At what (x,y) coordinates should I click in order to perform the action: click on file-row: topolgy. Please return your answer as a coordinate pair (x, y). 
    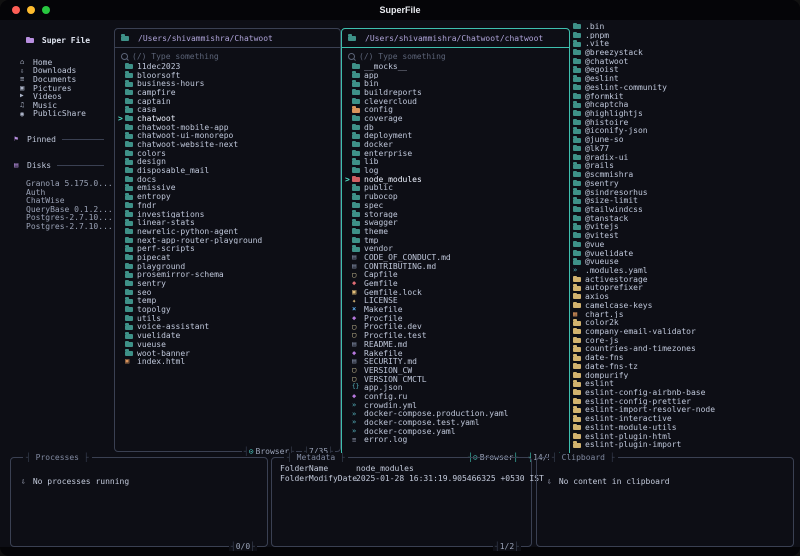
    Looking at the image, I should click on (228, 309).